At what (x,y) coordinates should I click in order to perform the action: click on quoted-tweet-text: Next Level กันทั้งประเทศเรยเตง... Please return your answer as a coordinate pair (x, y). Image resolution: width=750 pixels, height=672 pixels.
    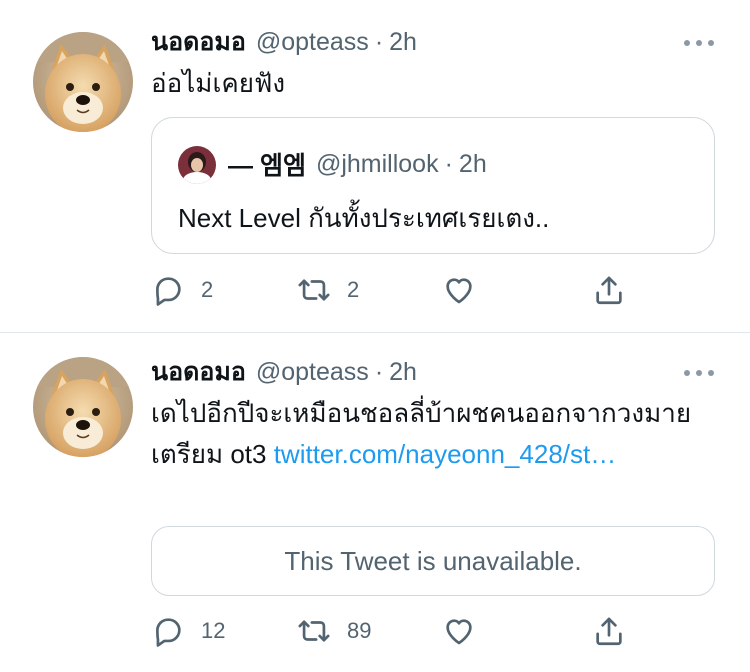
    Looking at the image, I should click on (364, 218).